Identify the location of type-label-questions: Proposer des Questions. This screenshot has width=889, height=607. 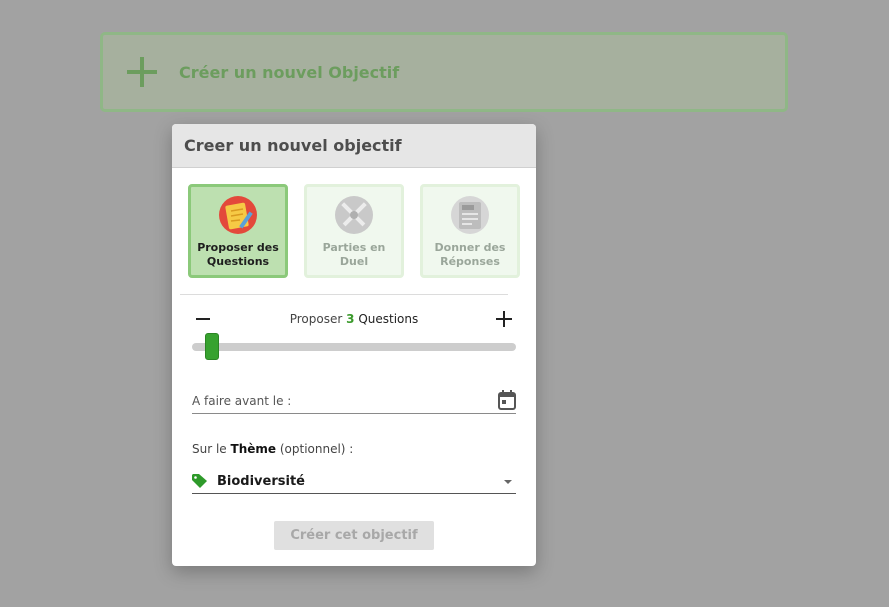
(238, 254).